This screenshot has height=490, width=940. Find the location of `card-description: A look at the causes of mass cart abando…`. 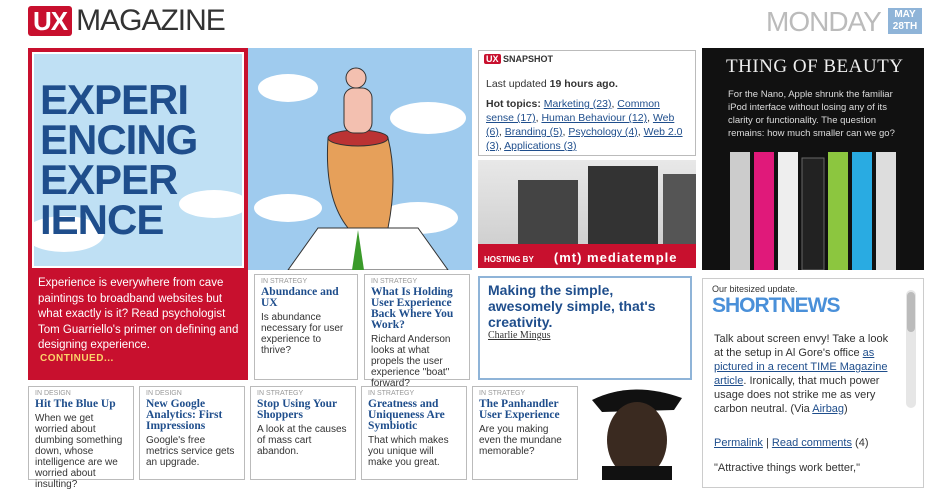

card-description: A look at the causes of mass cart abando… is located at coordinates (302, 440).